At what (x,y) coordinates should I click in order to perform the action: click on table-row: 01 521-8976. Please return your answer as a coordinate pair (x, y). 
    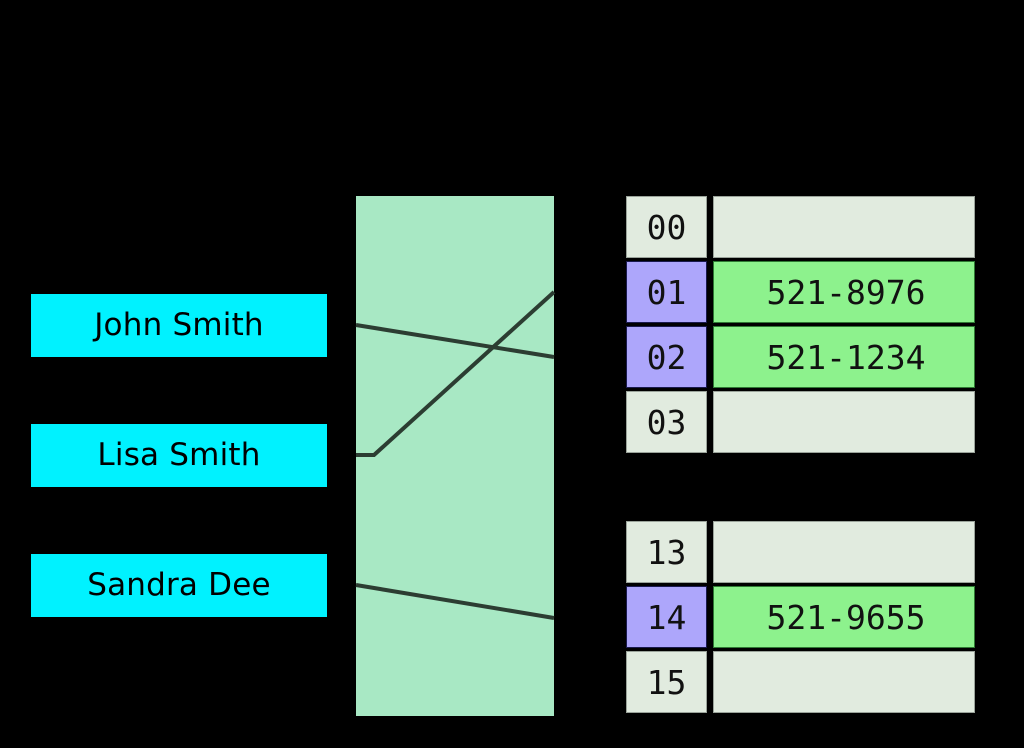
    Looking at the image, I should click on (800, 292).